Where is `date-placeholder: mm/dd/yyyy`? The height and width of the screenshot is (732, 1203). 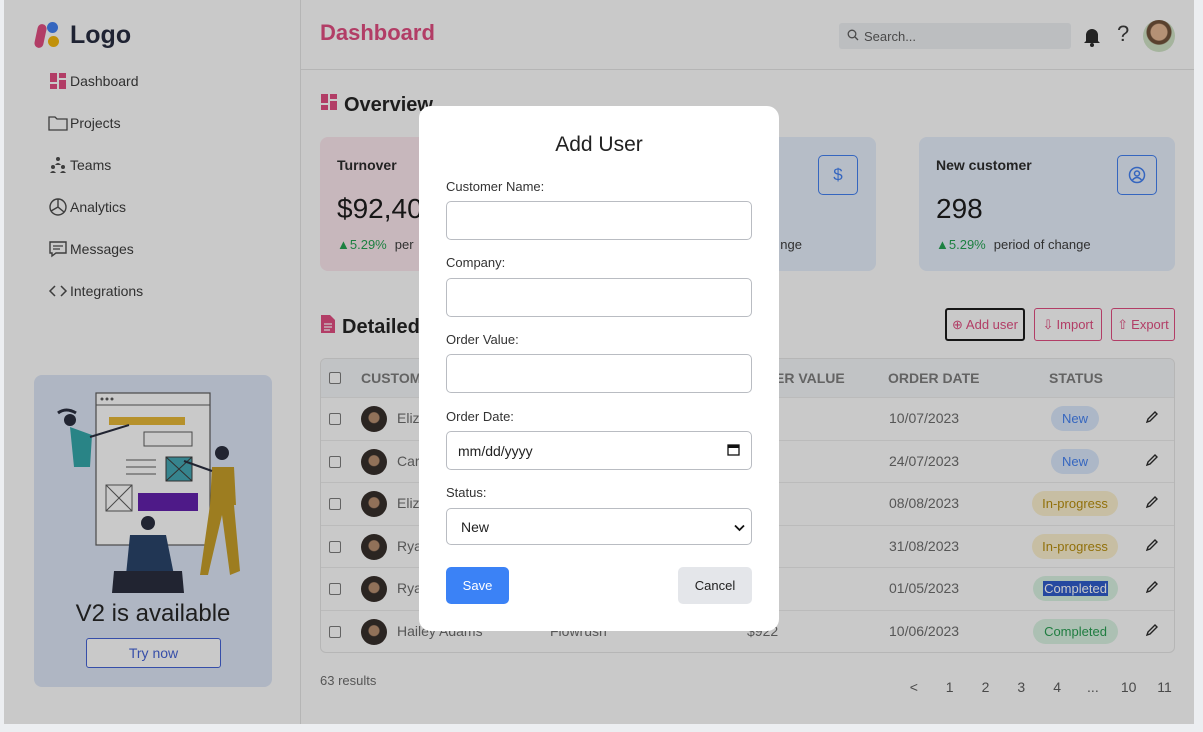 date-placeholder: mm/dd/yyyy is located at coordinates (495, 450).